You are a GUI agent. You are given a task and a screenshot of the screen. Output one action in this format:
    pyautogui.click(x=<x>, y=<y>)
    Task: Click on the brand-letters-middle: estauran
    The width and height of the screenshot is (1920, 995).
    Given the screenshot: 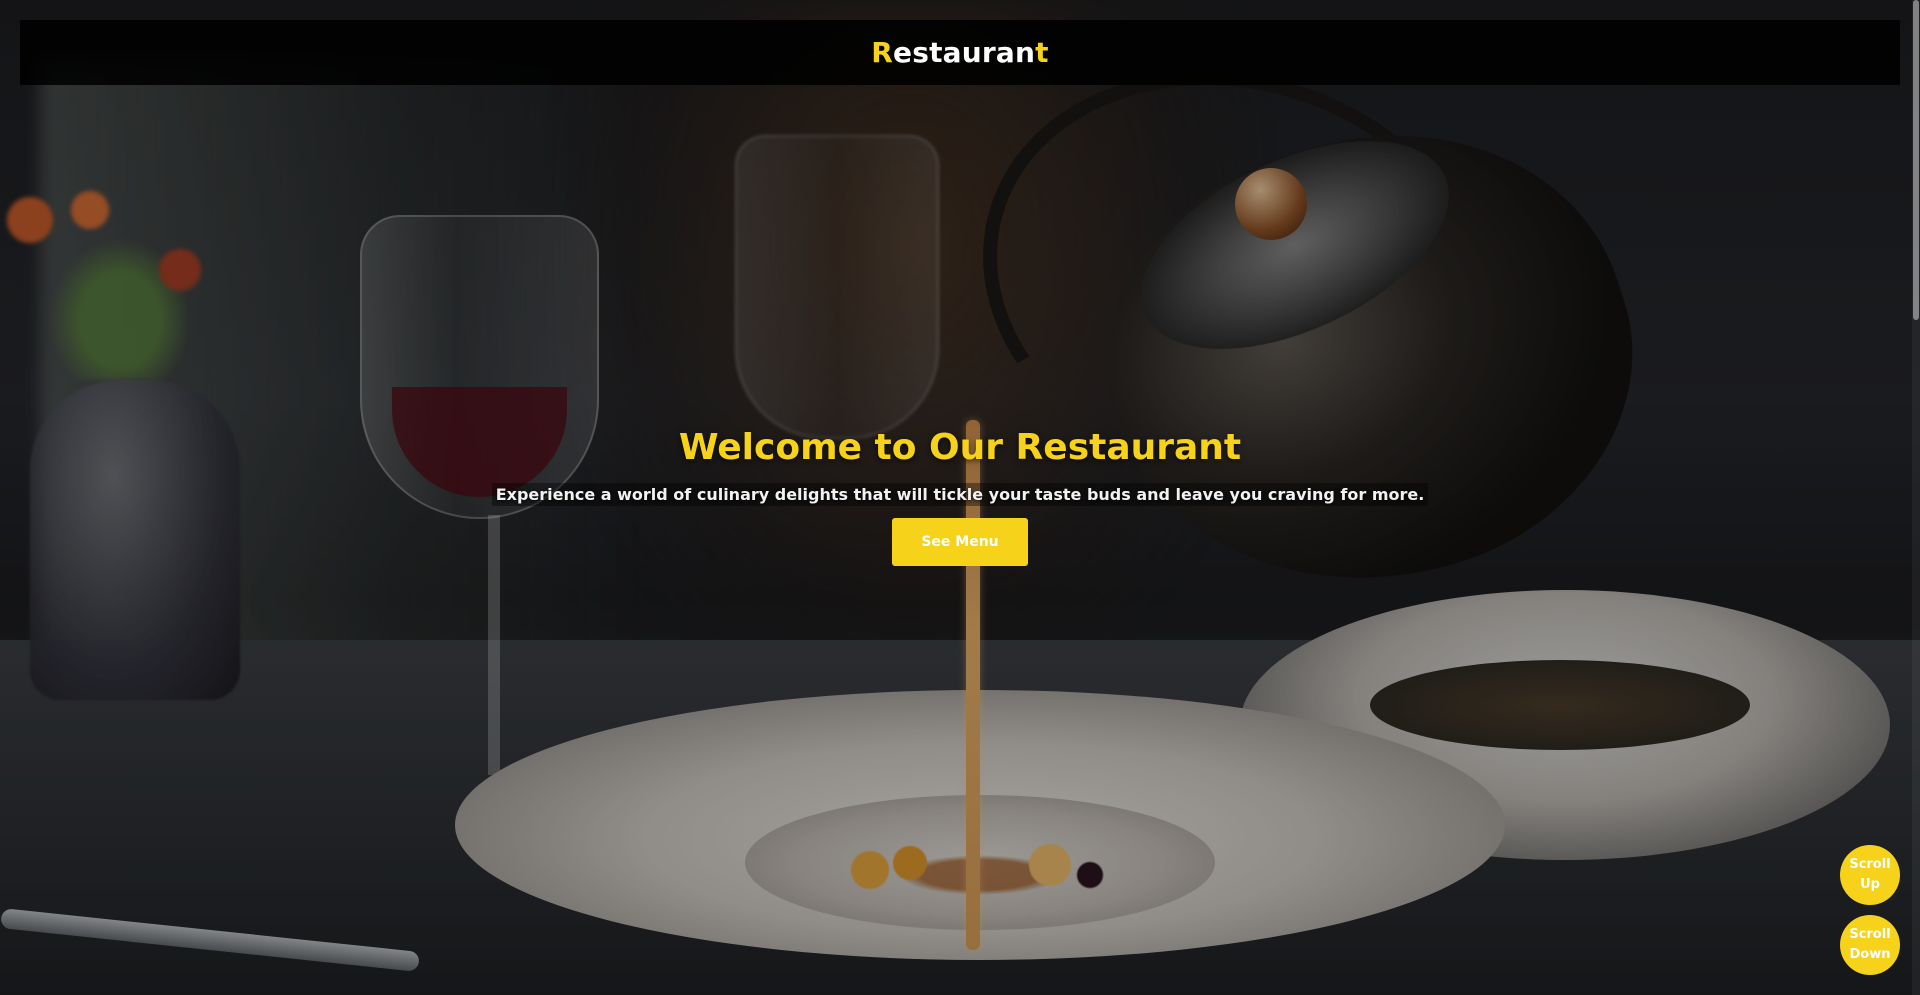 What is the action you would take?
    pyautogui.click(x=964, y=52)
    